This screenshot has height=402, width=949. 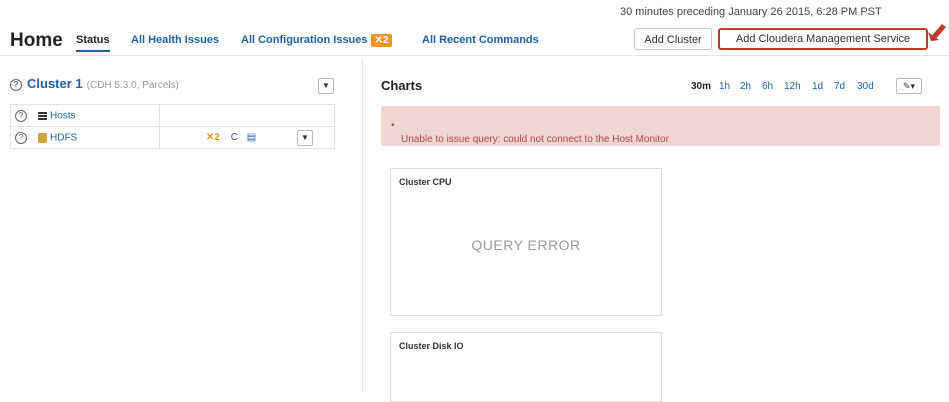 I want to click on time-range-30d: 30d, so click(x=865, y=86).